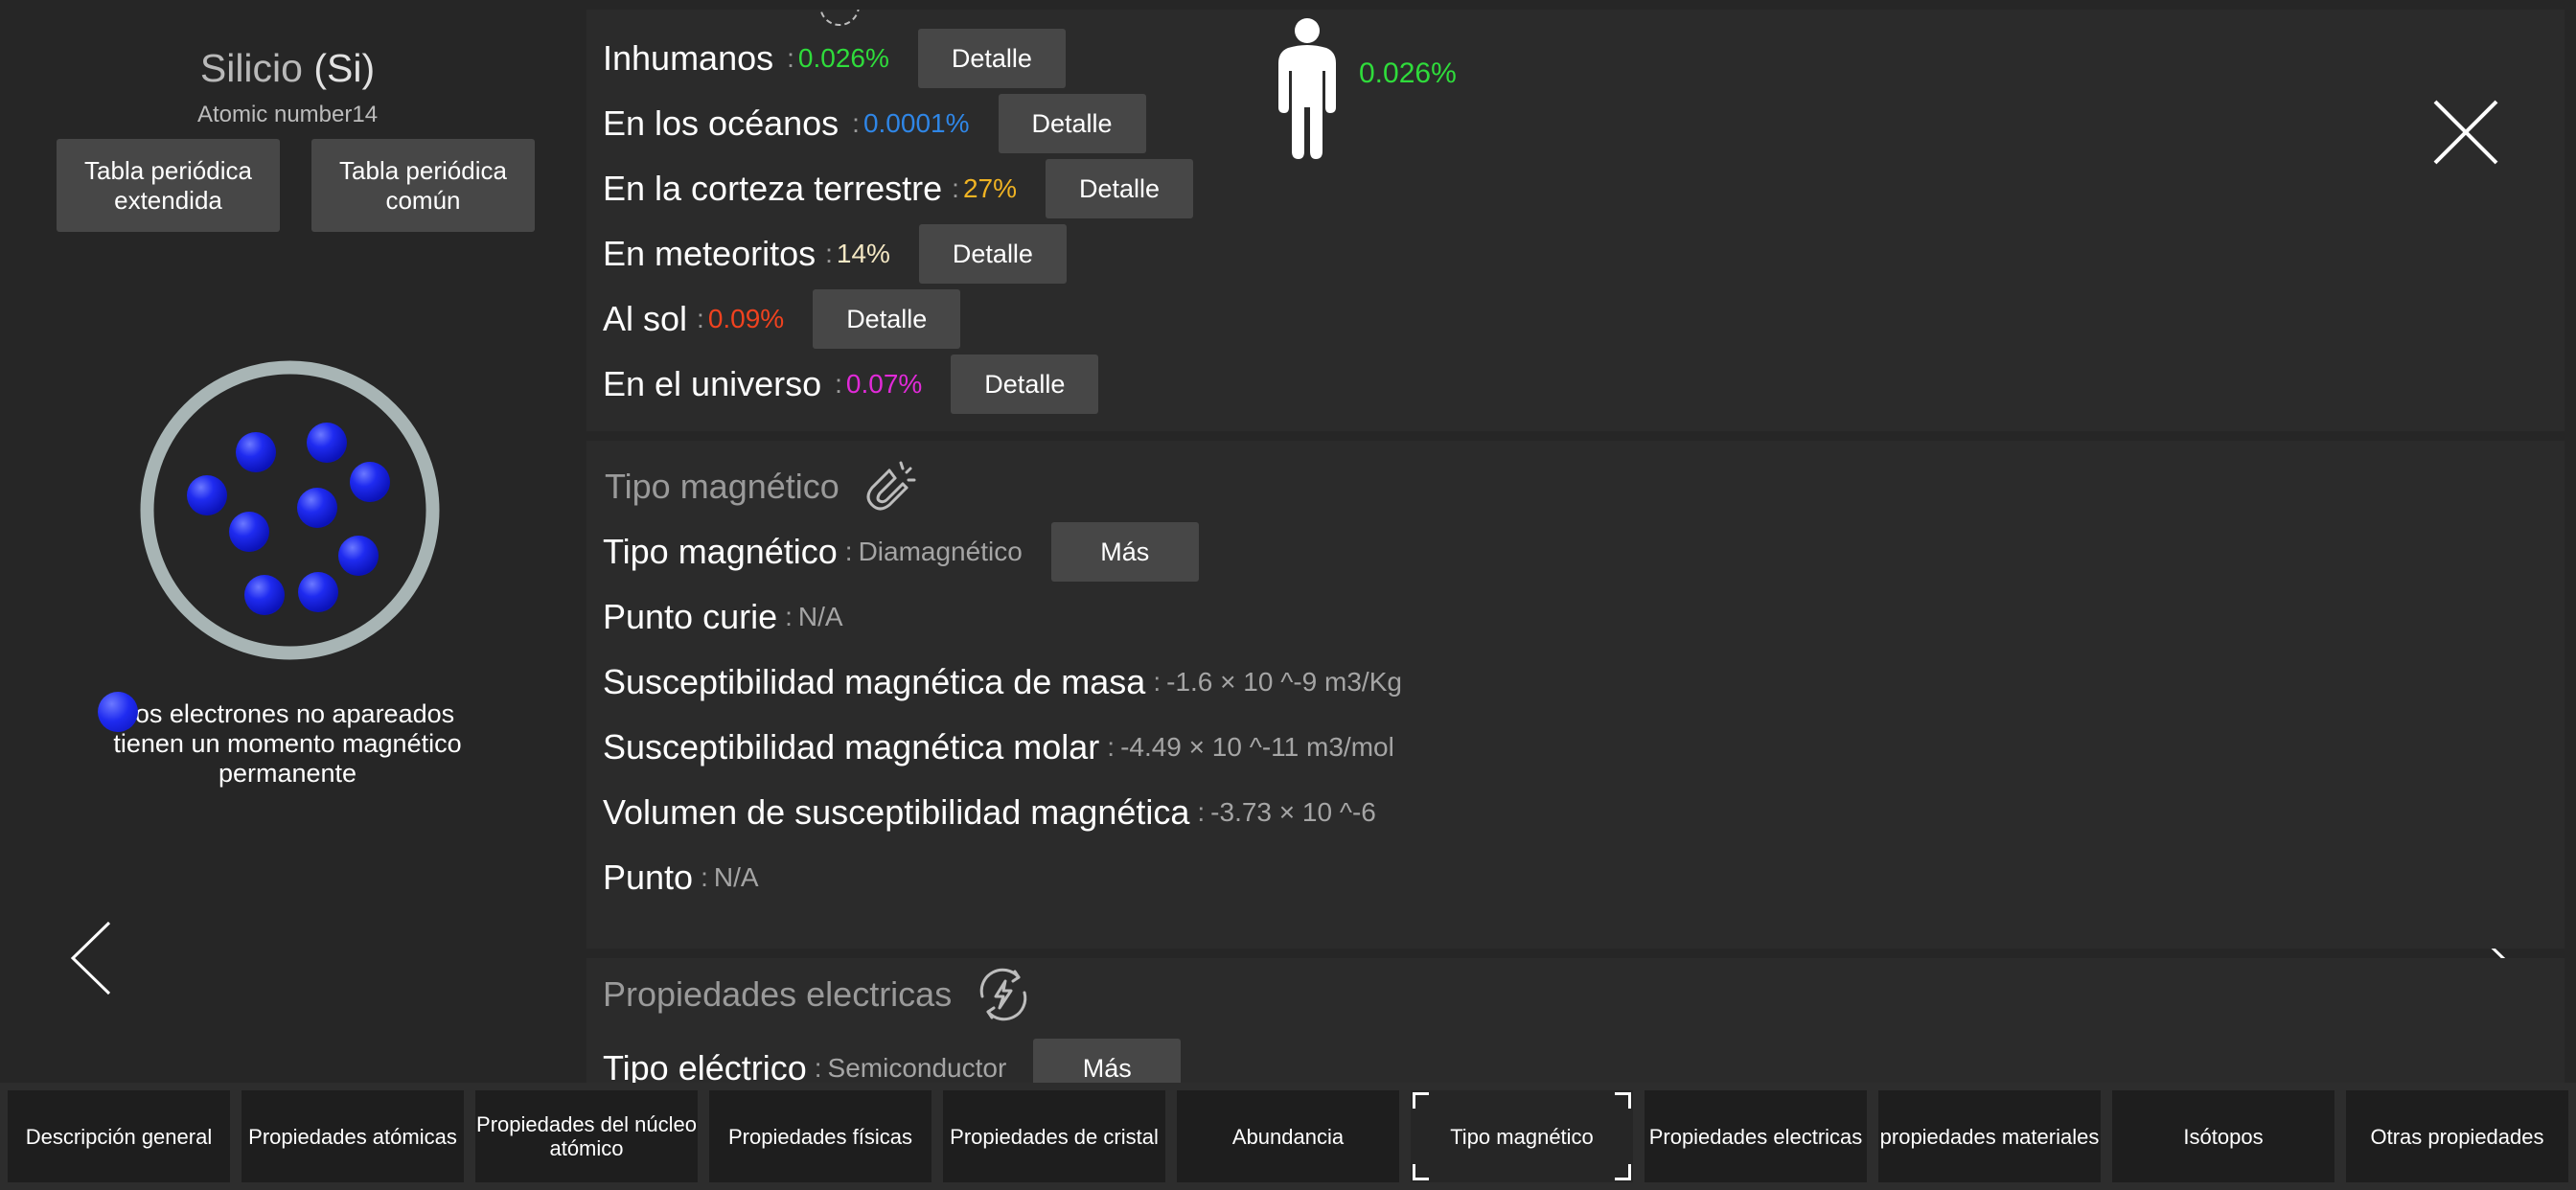 This screenshot has width=2576, height=1190. What do you see at coordinates (1755, 1136) in the screenshot?
I see `tab-electrical-properties: Propiedades electricas` at bounding box center [1755, 1136].